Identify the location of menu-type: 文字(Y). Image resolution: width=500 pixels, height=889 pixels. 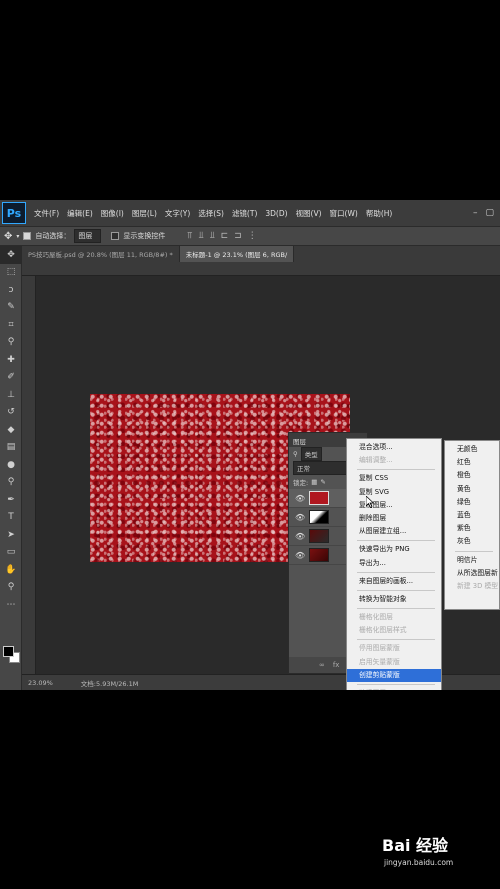
(177, 213).